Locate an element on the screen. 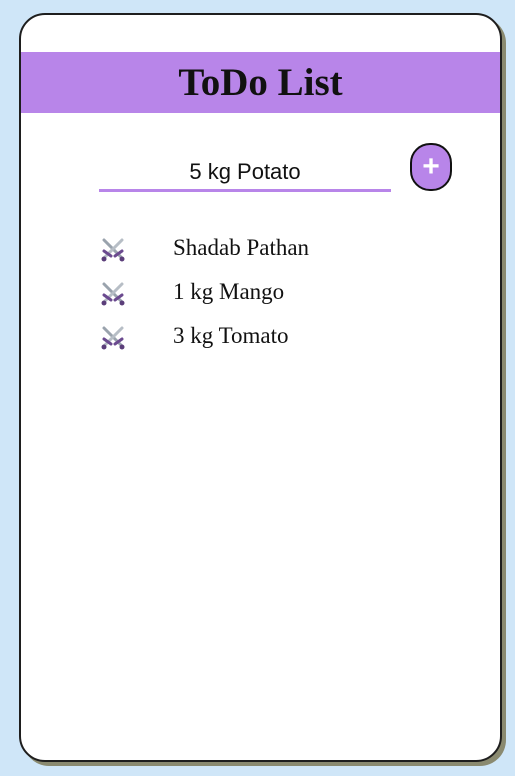 This screenshot has width=515, height=776. list-item-text: 1 kg Mango is located at coordinates (229, 291).